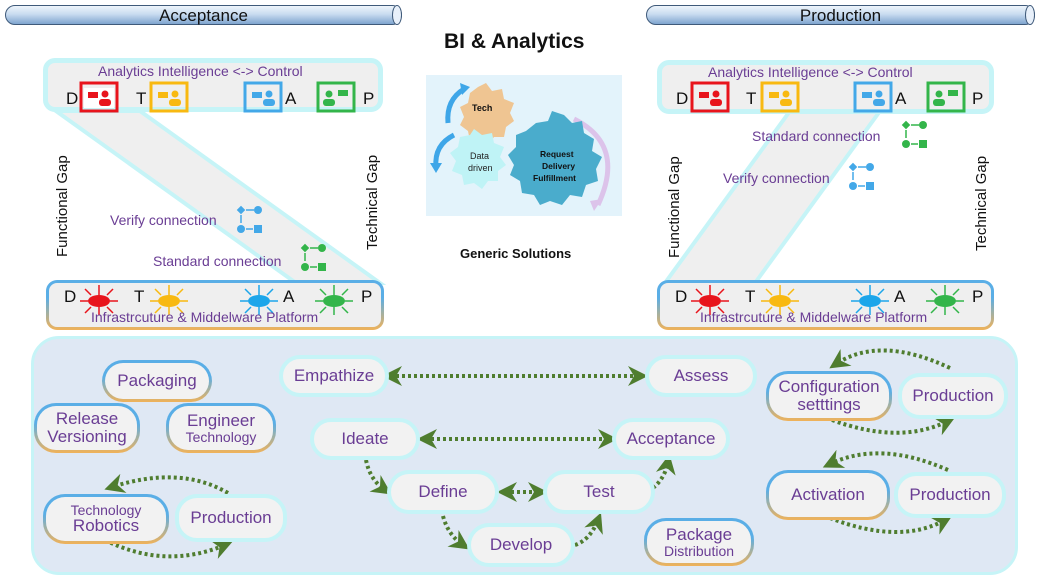 Image resolution: width=1040 pixels, height=580 pixels. I want to click on node-label: Acceptance, so click(671, 439).